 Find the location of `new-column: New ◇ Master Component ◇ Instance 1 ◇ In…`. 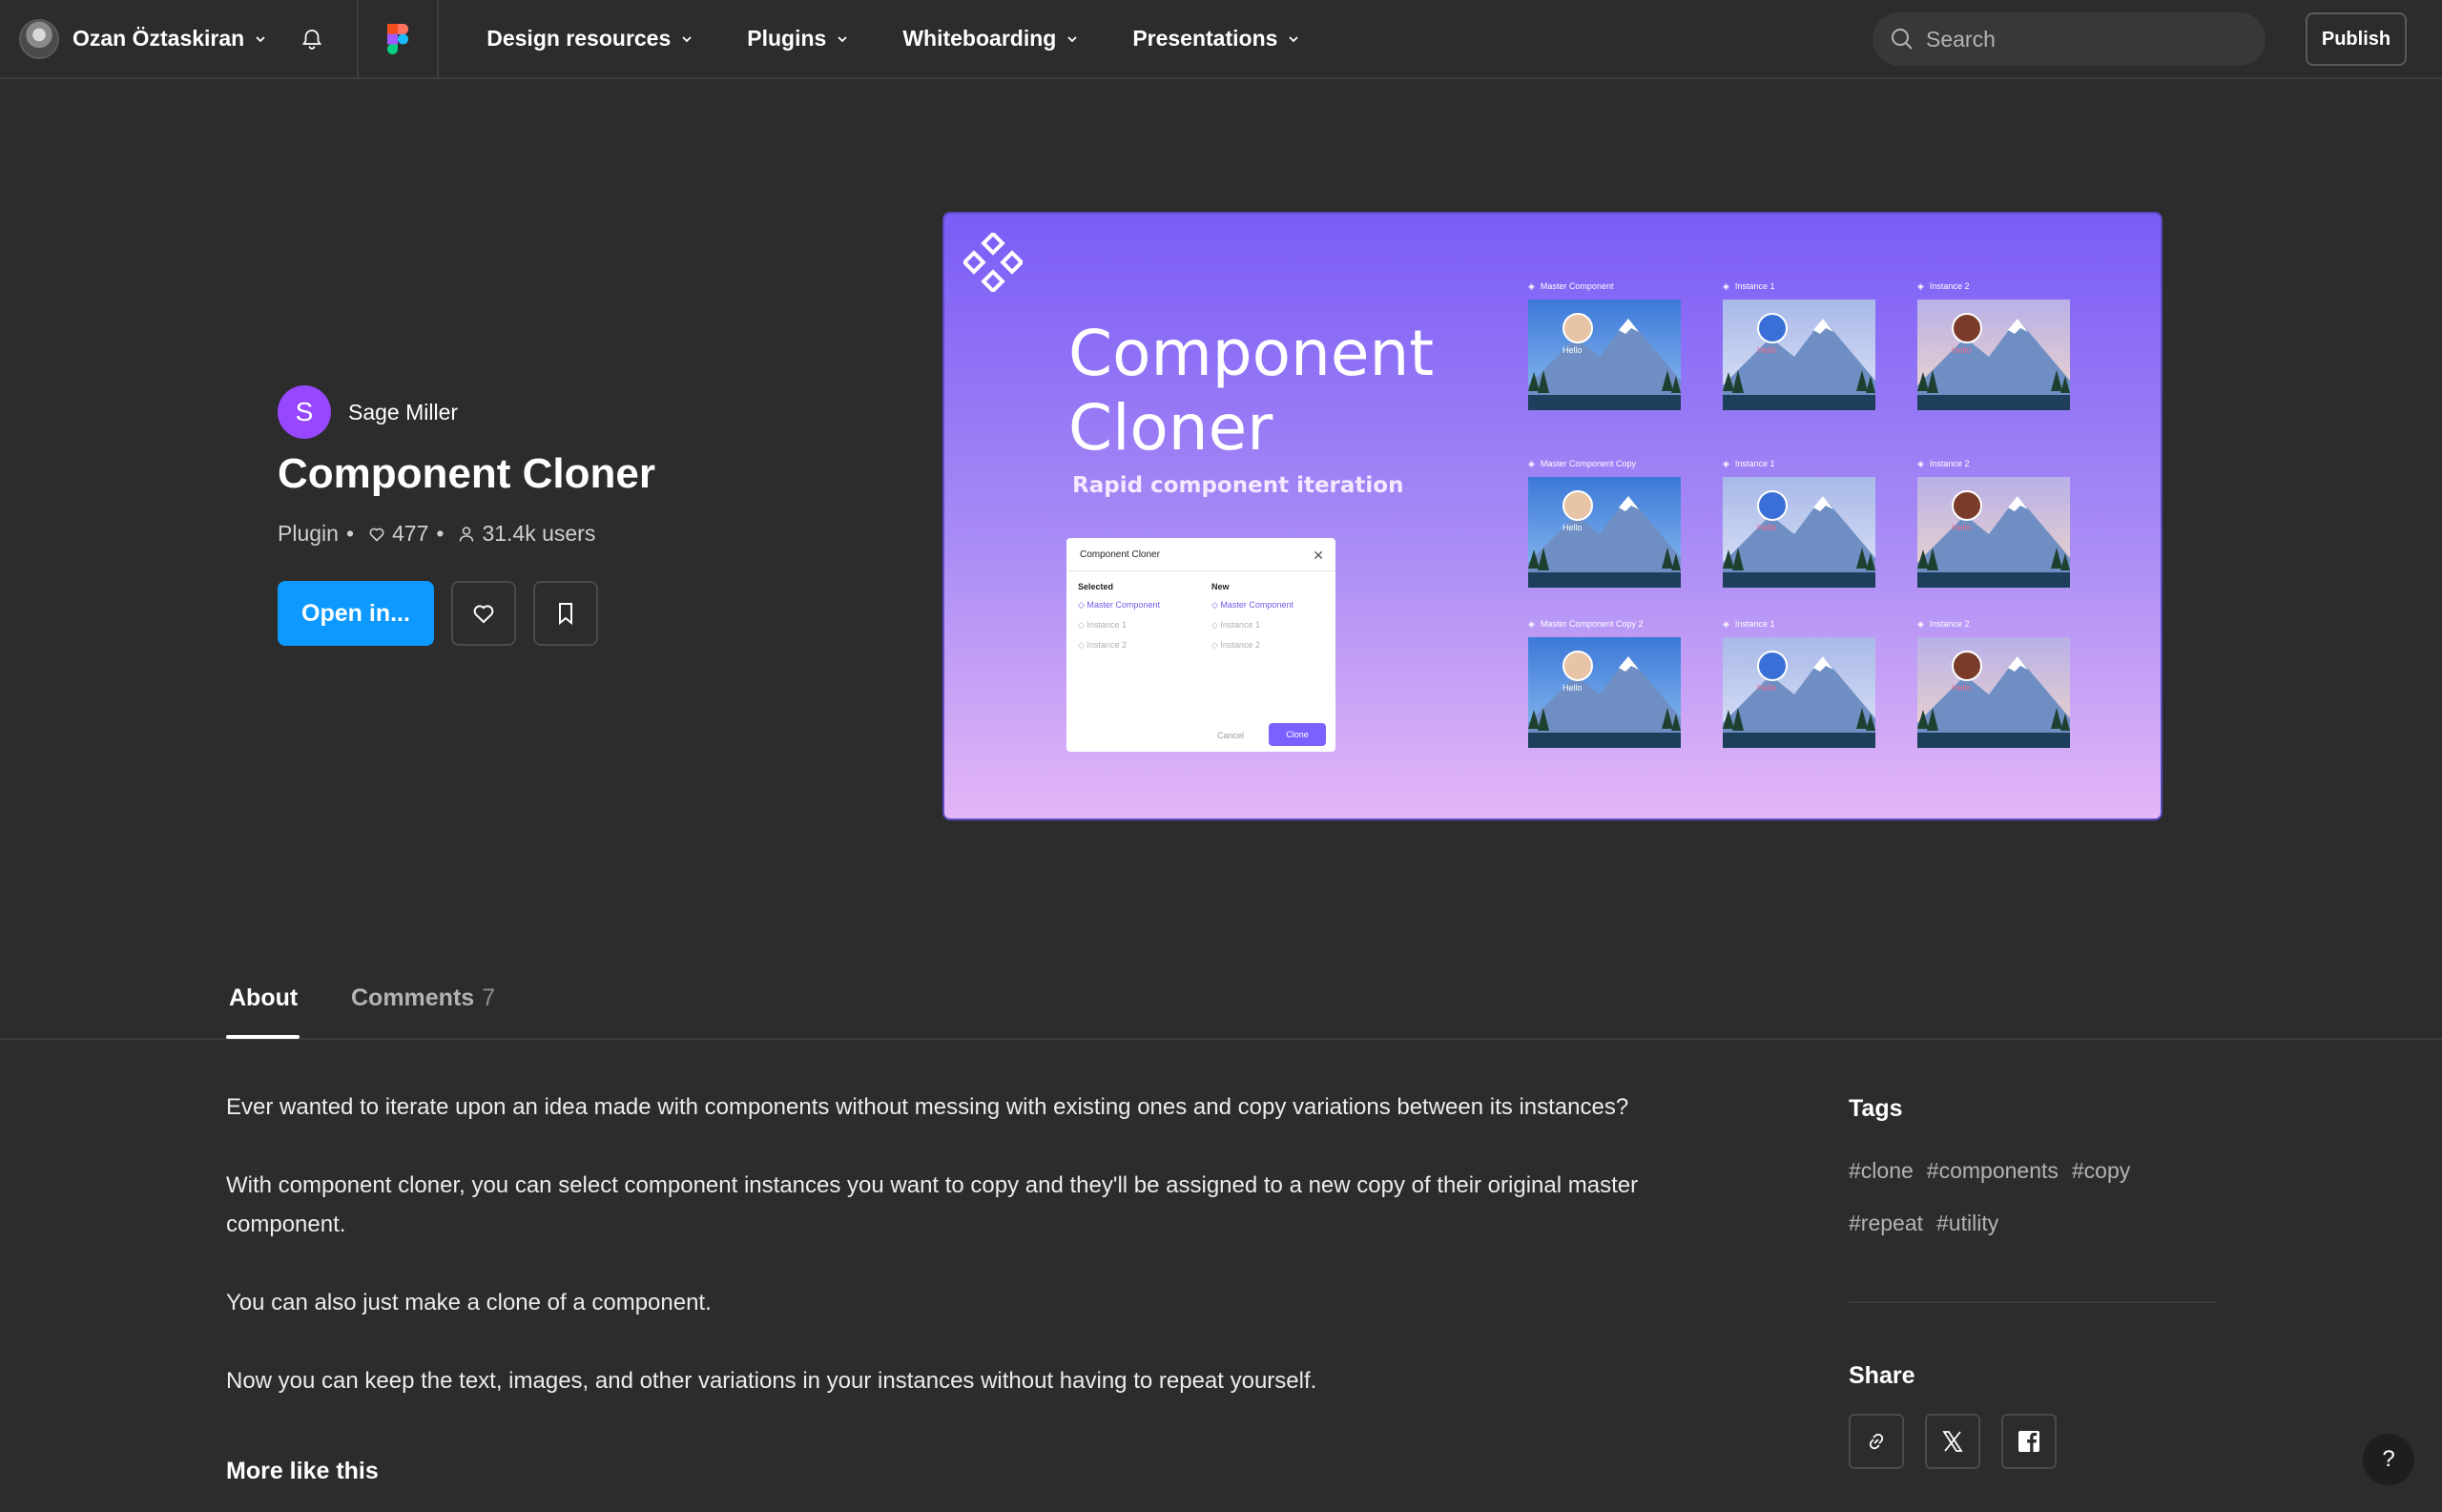

new-column: New ◇ Master Component ◇ Instance 1 ◇ In… is located at coordinates (1252, 621).